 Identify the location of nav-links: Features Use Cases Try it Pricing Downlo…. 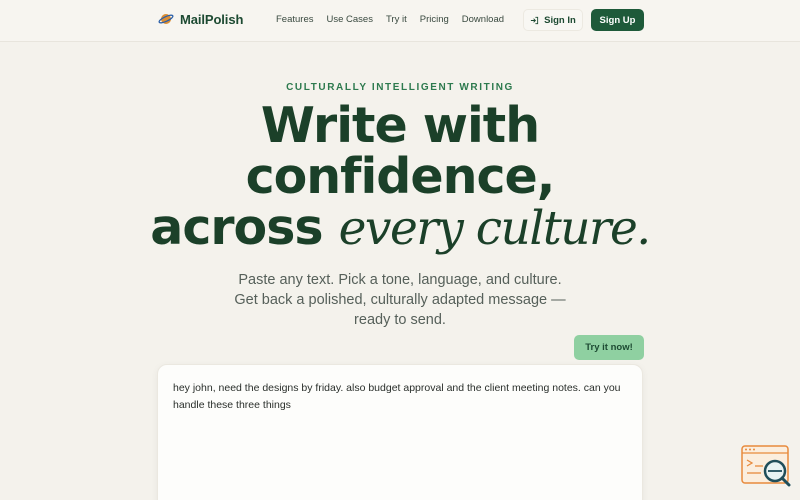
(396, 19).